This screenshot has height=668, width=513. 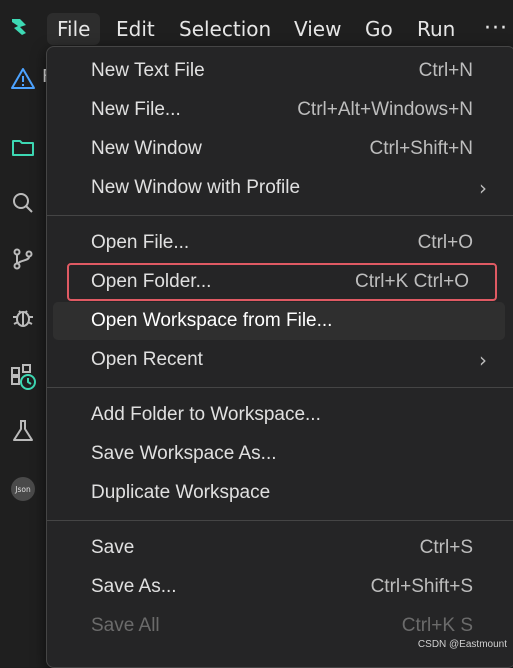 What do you see at coordinates (421, 586) in the screenshot?
I see `menu-item-shortcut: Ctrl+Shift+S` at bounding box center [421, 586].